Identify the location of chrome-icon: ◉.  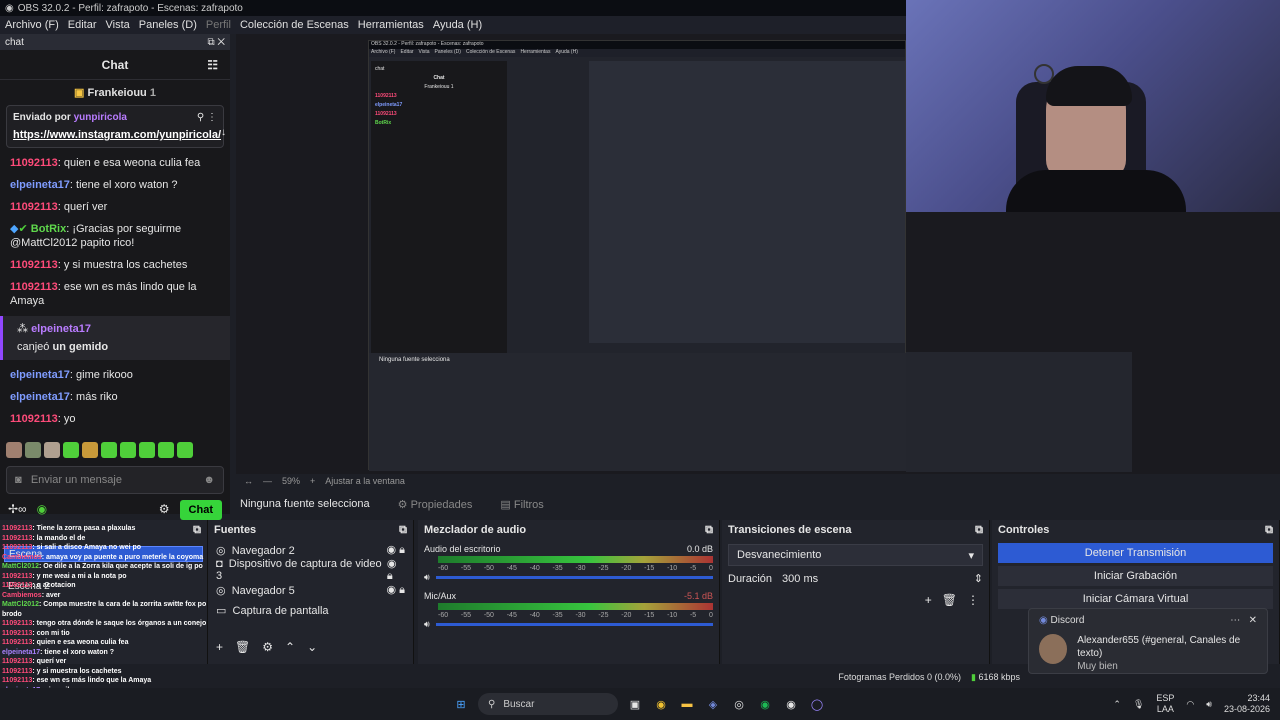
(661, 704).